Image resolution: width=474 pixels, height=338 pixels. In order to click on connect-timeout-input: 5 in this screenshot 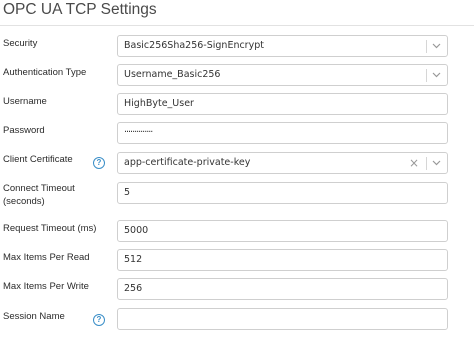, I will do `click(282, 193)`.